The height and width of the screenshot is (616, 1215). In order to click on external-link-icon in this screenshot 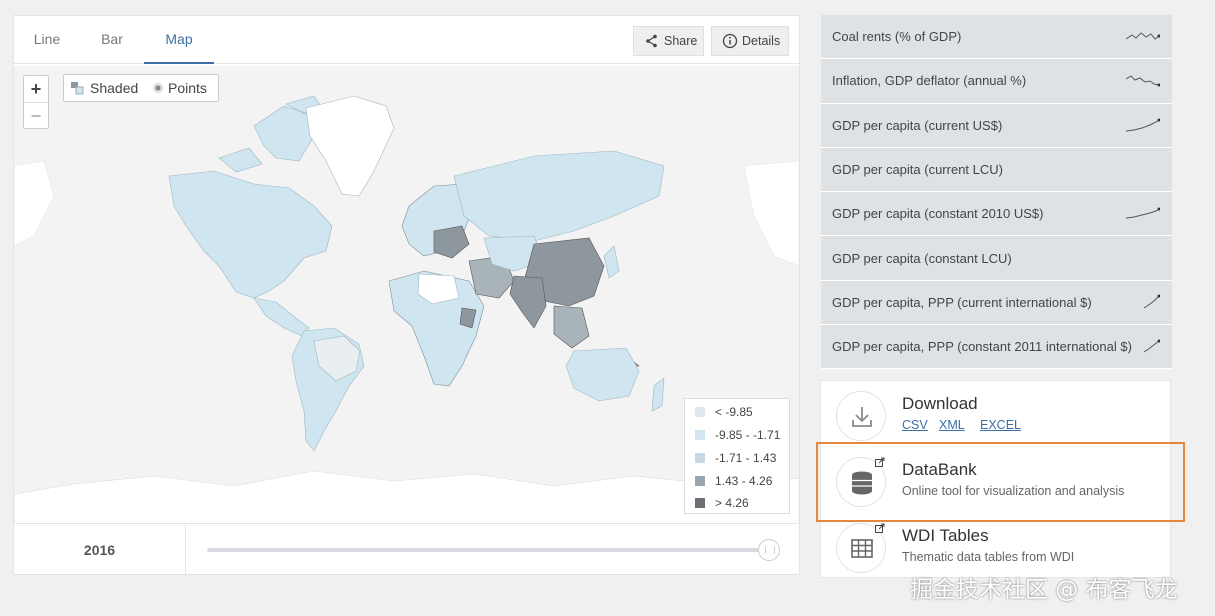, I will do `click(880, 528)`.